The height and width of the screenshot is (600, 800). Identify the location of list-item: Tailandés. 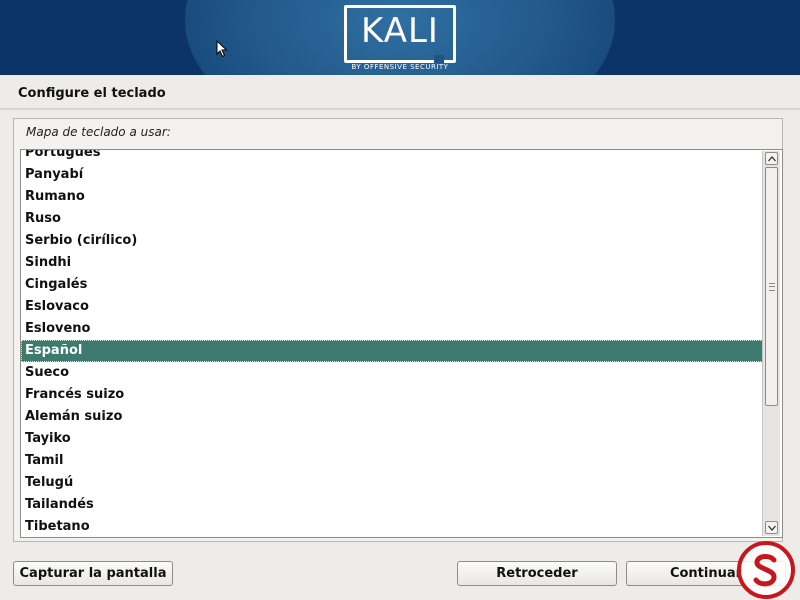
(392, 505).